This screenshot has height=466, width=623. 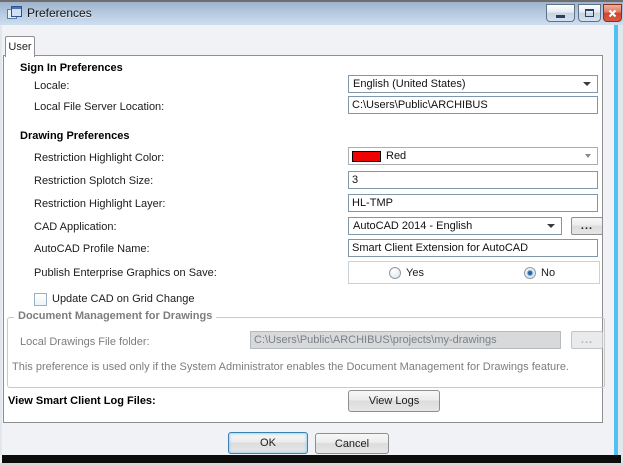 I want to click on maximize-icon, so click(x=589, y=13).